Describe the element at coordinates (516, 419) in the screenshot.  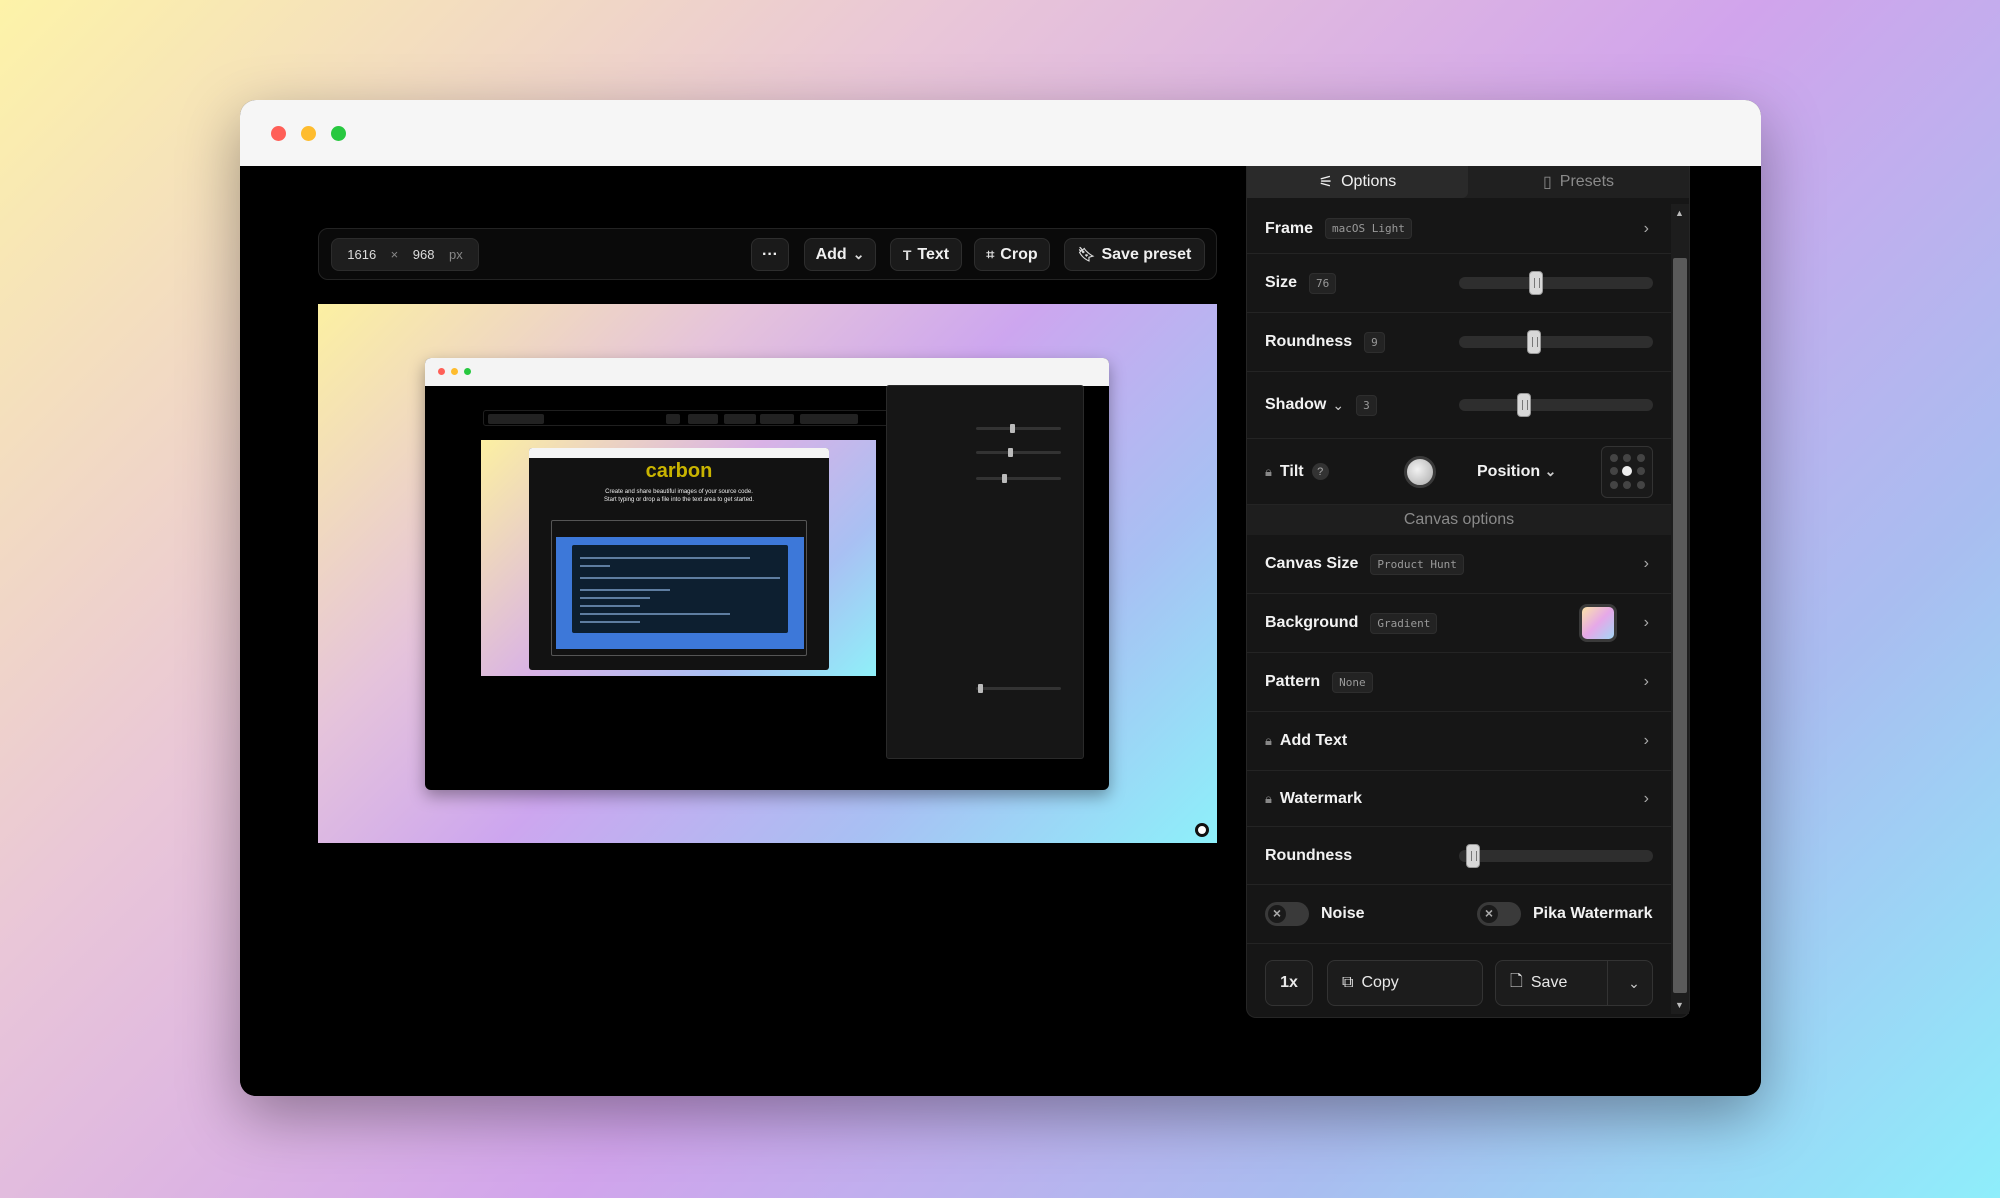
I see `inner-dims` at that location.